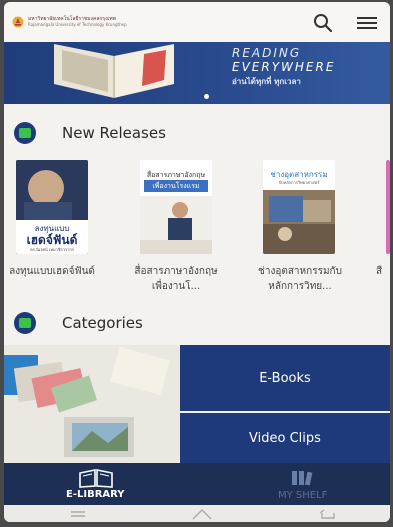 Image resolution: width=393 pixels, height=527 pixels. I want to click on open-book-icon, so click(96, 478).